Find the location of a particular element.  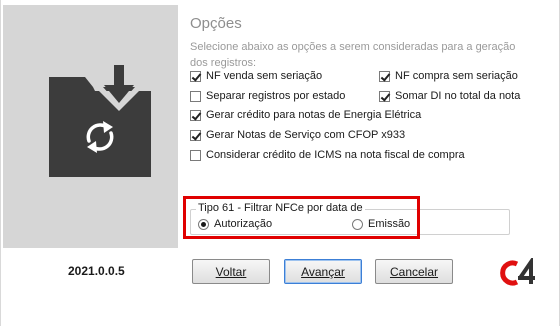

checkbox-label: NF compra sem seriação is located at coordinates (456, 76).